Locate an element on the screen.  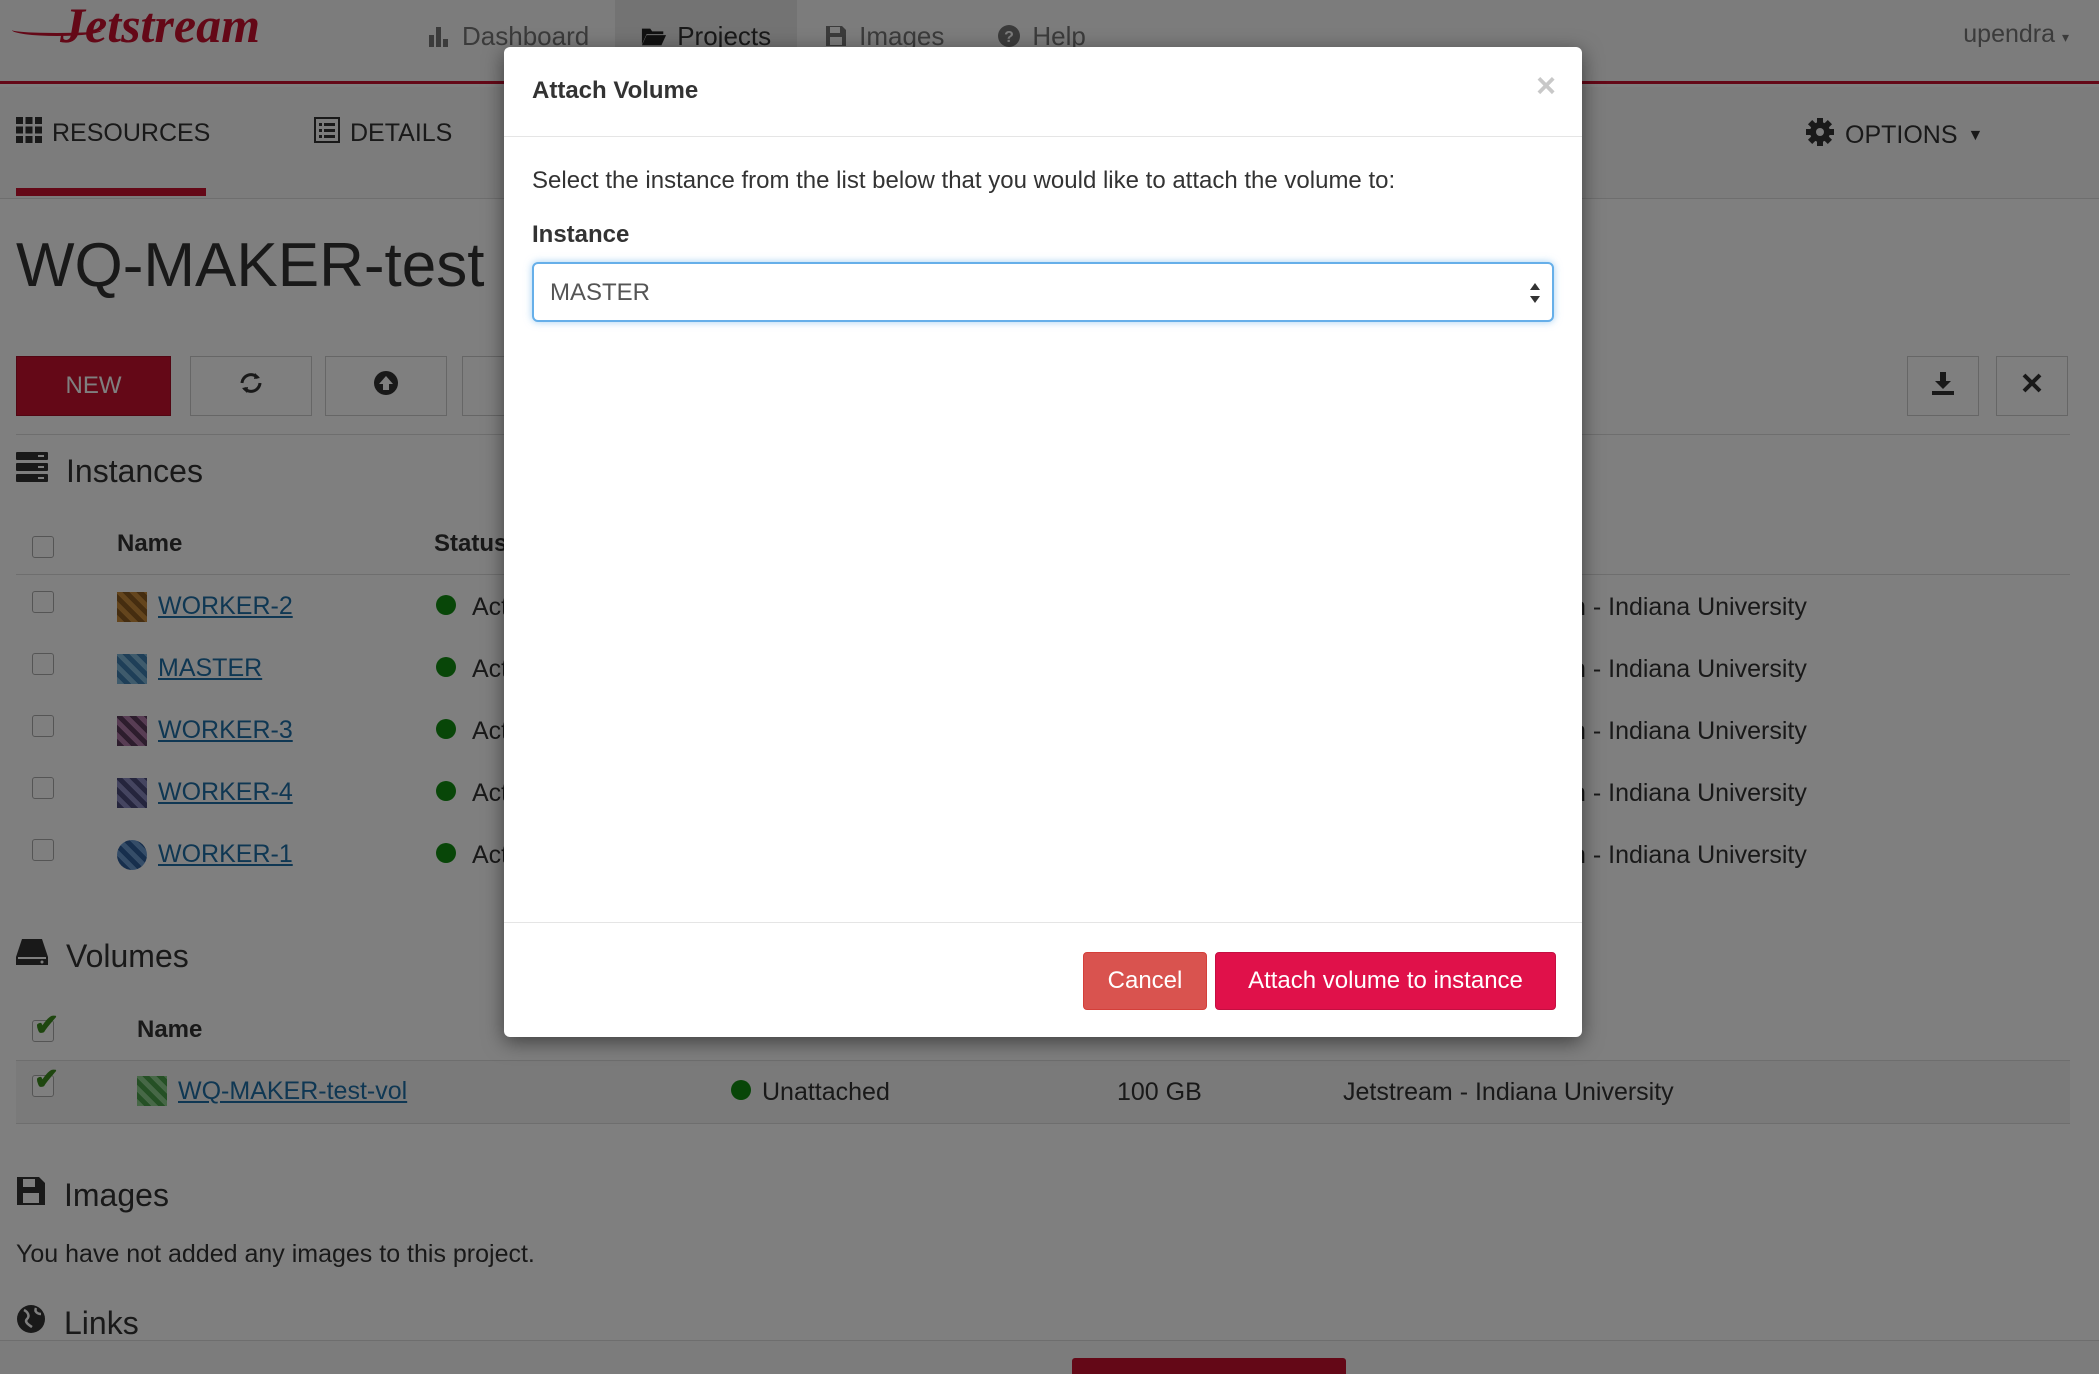
modal-header: Attach Volume × is located at coordinates (1043, 92).